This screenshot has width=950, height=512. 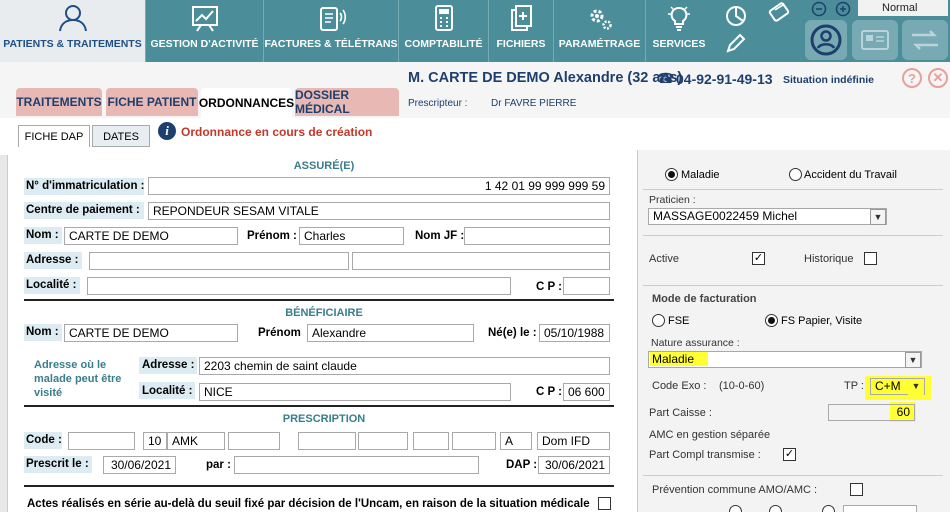 I want to click on benef-prenom-field: Alexandre, so click(x=390, y=333).